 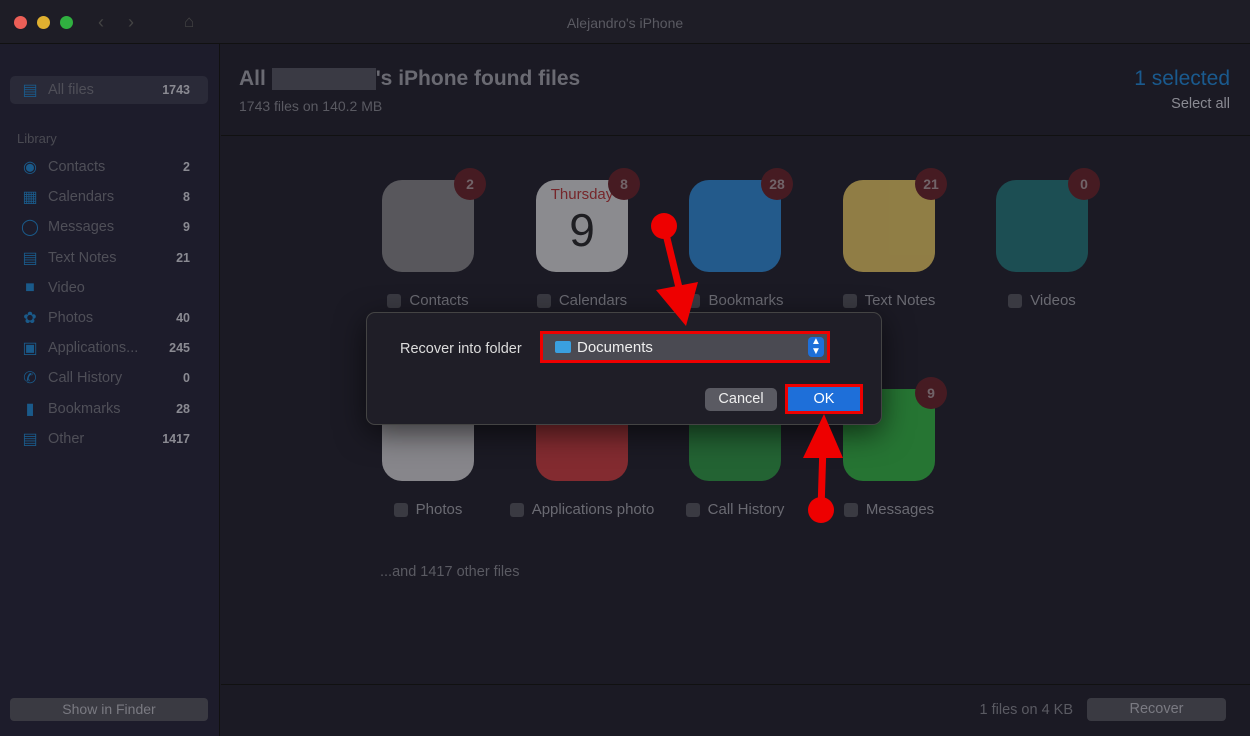 What do you see at coordinates (176, 438) in the screenshot?
I see `sidebar-item-count: 1417` at bounding box center [176, 438].